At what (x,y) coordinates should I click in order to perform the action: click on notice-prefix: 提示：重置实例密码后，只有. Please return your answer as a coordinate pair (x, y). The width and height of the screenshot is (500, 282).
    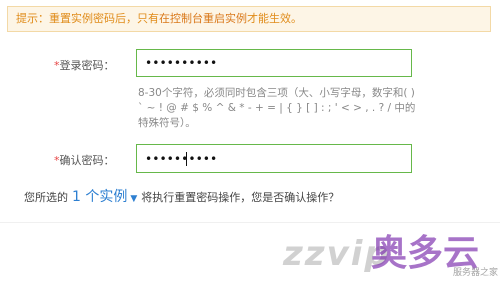
    Looking at the image, I should click on (87, 18).